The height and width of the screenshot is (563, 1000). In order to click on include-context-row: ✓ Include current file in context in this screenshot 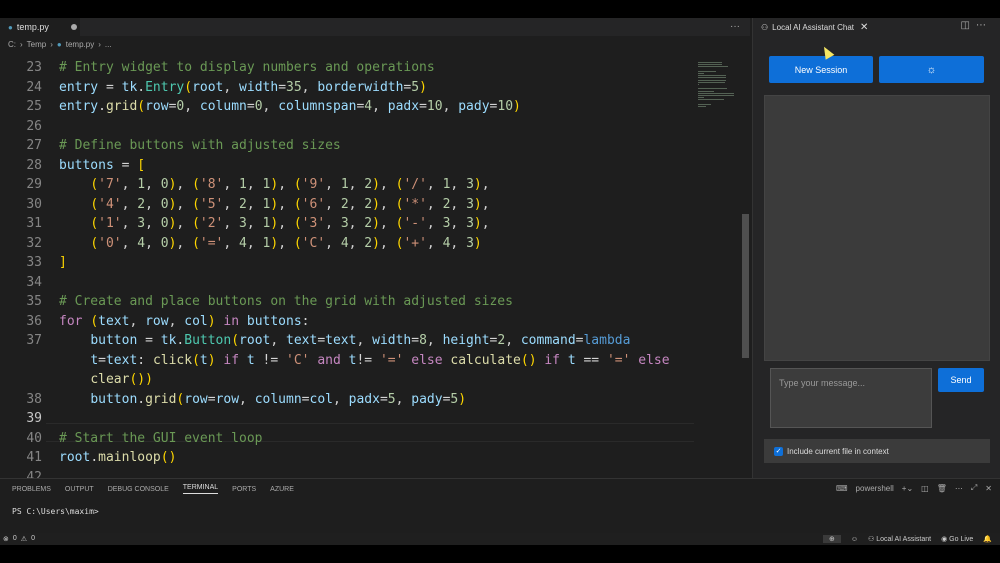, I will do `click(877, 451)`.